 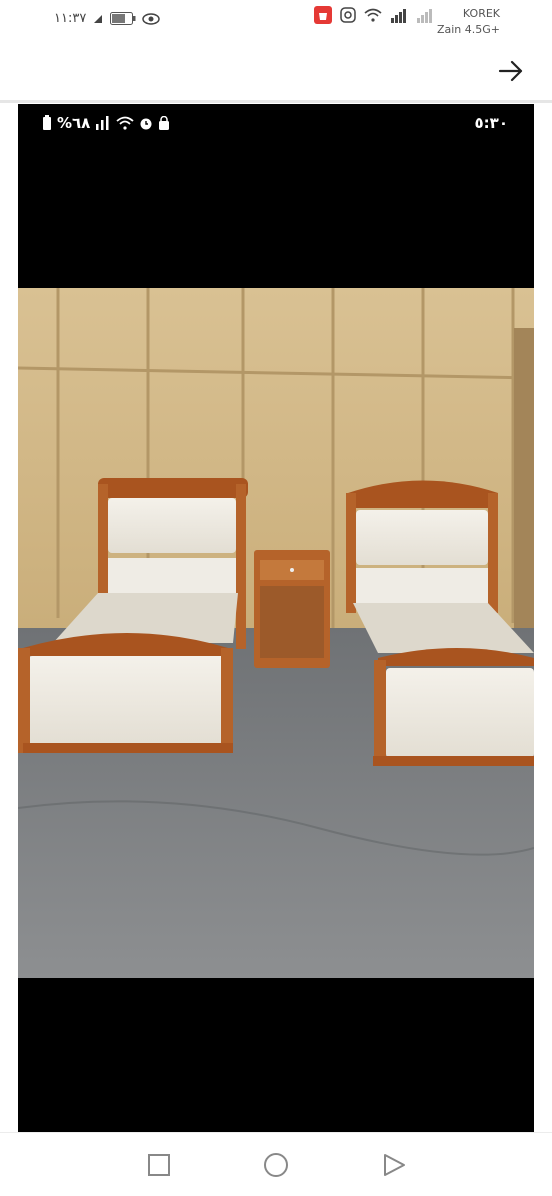 I want to click on status-left: ١١:٣٧, so click(x=107, y=18).